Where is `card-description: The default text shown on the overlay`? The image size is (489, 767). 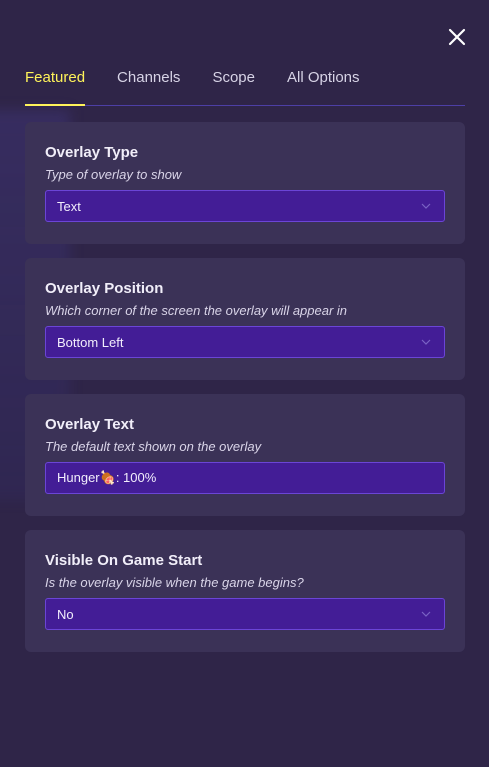 card-description: The default text shown on the overlay is located at coordinates (153, 446).